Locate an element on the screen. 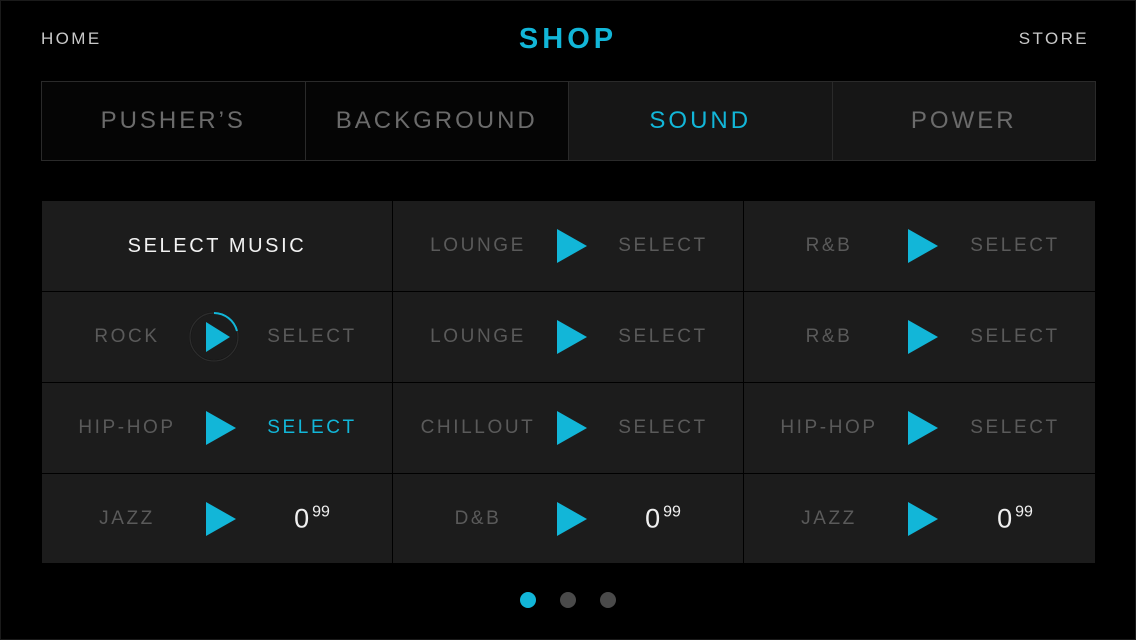 The height and width of the screenshot is (640, 1136). tab-sound: SOUND is located at coordinates (701, 121).